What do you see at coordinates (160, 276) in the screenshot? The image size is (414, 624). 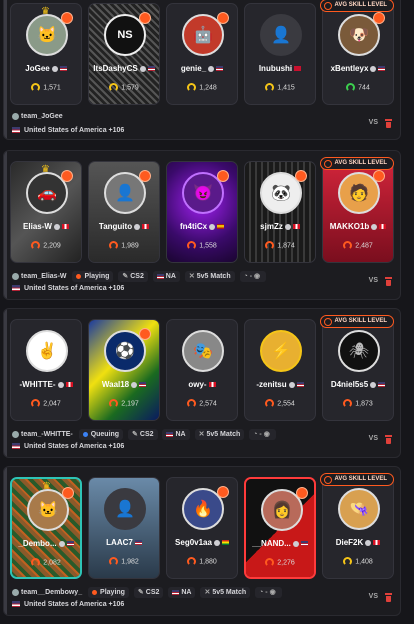 I see `region-flag-icon` at bounding box center [160, 276].